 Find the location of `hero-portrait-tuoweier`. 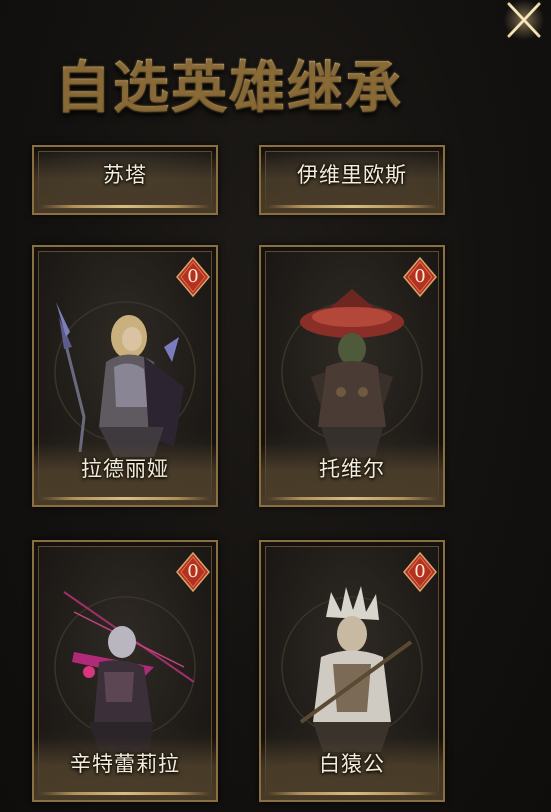

hero-portrait-tuoweier is located at coordinates (352, 373).